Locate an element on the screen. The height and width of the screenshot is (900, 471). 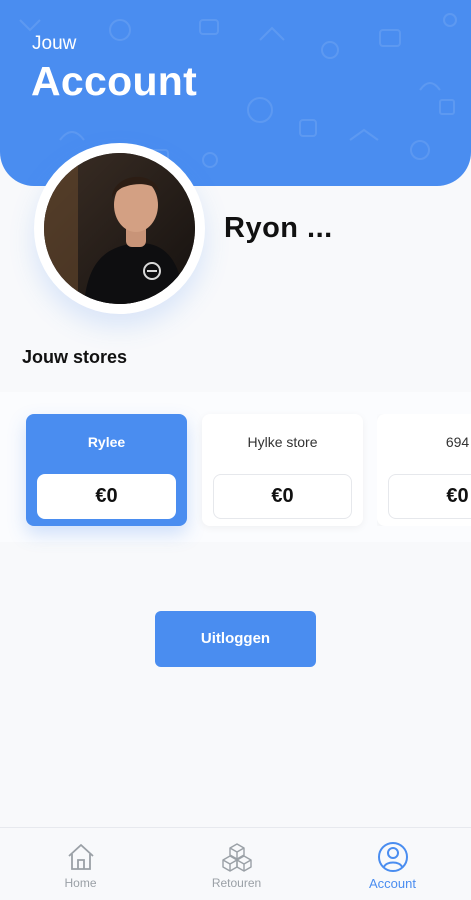
bottom-nav: Home Retouren Account is located at coordinates (235, 863).